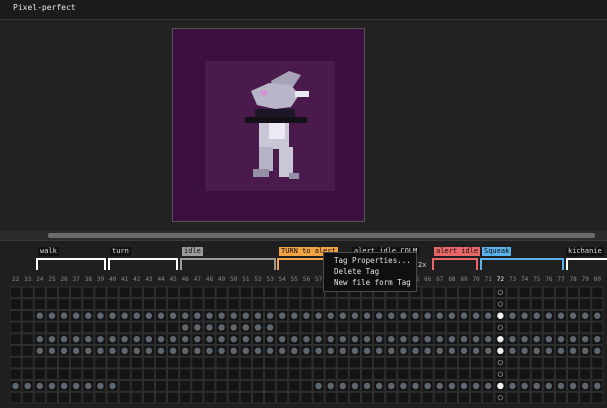 This screenshot has width=607, height=408. What do you see at coordinates (303, 235) in the screenshot?
I see `horizontal-scrollbar` at bounding box center [303, 235].